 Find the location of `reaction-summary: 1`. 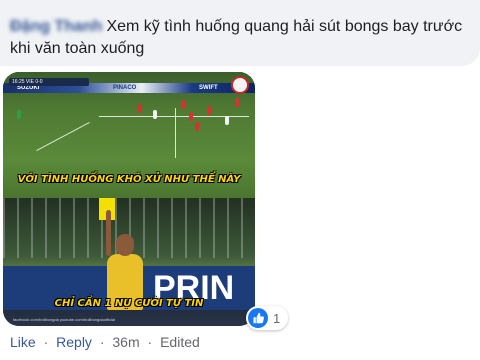

reaction-summary: 1 is located at coordinates (267, 318).